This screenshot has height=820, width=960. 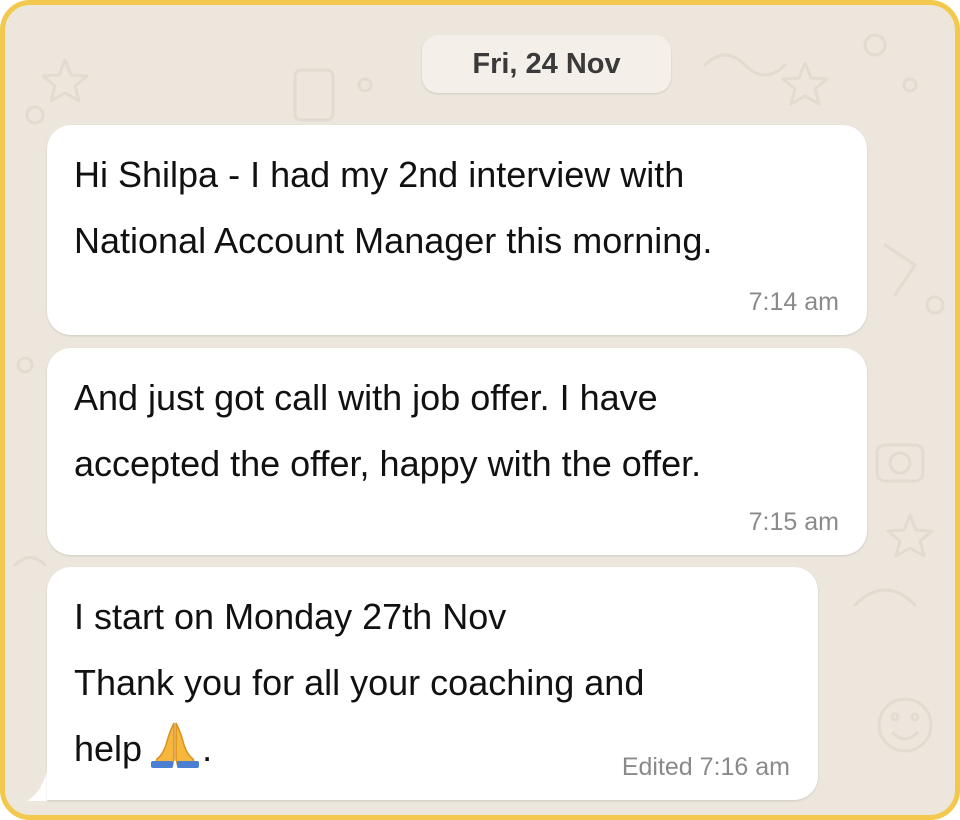 I want to click on arc-doodle, so click(x=885, y=597).